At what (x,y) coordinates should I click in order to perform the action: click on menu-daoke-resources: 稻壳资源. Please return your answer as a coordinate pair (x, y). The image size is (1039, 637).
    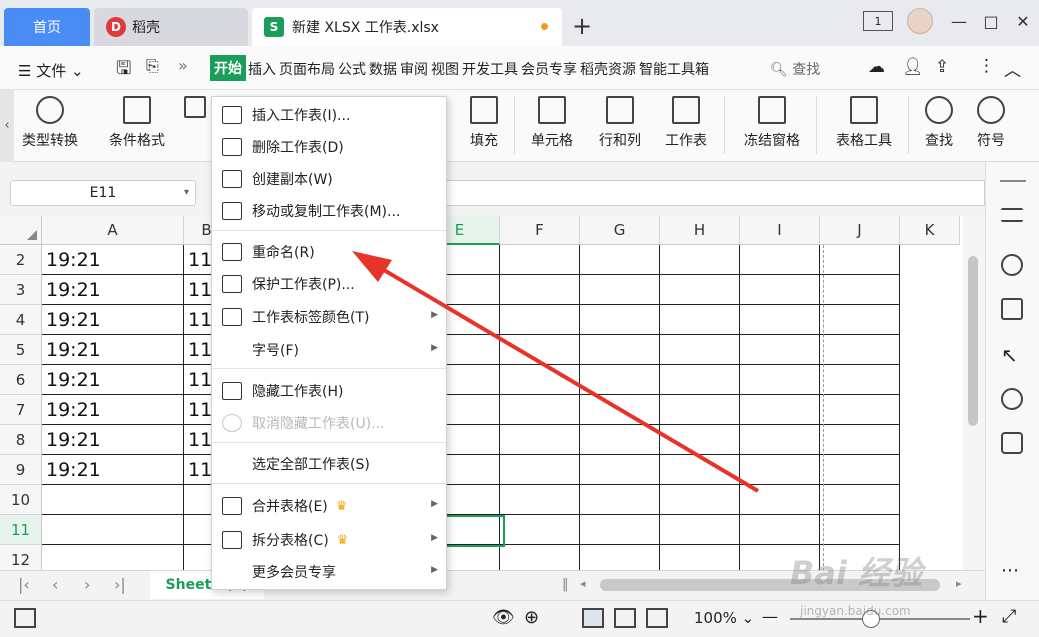
    Looking at the image, I should click on (608, 69).